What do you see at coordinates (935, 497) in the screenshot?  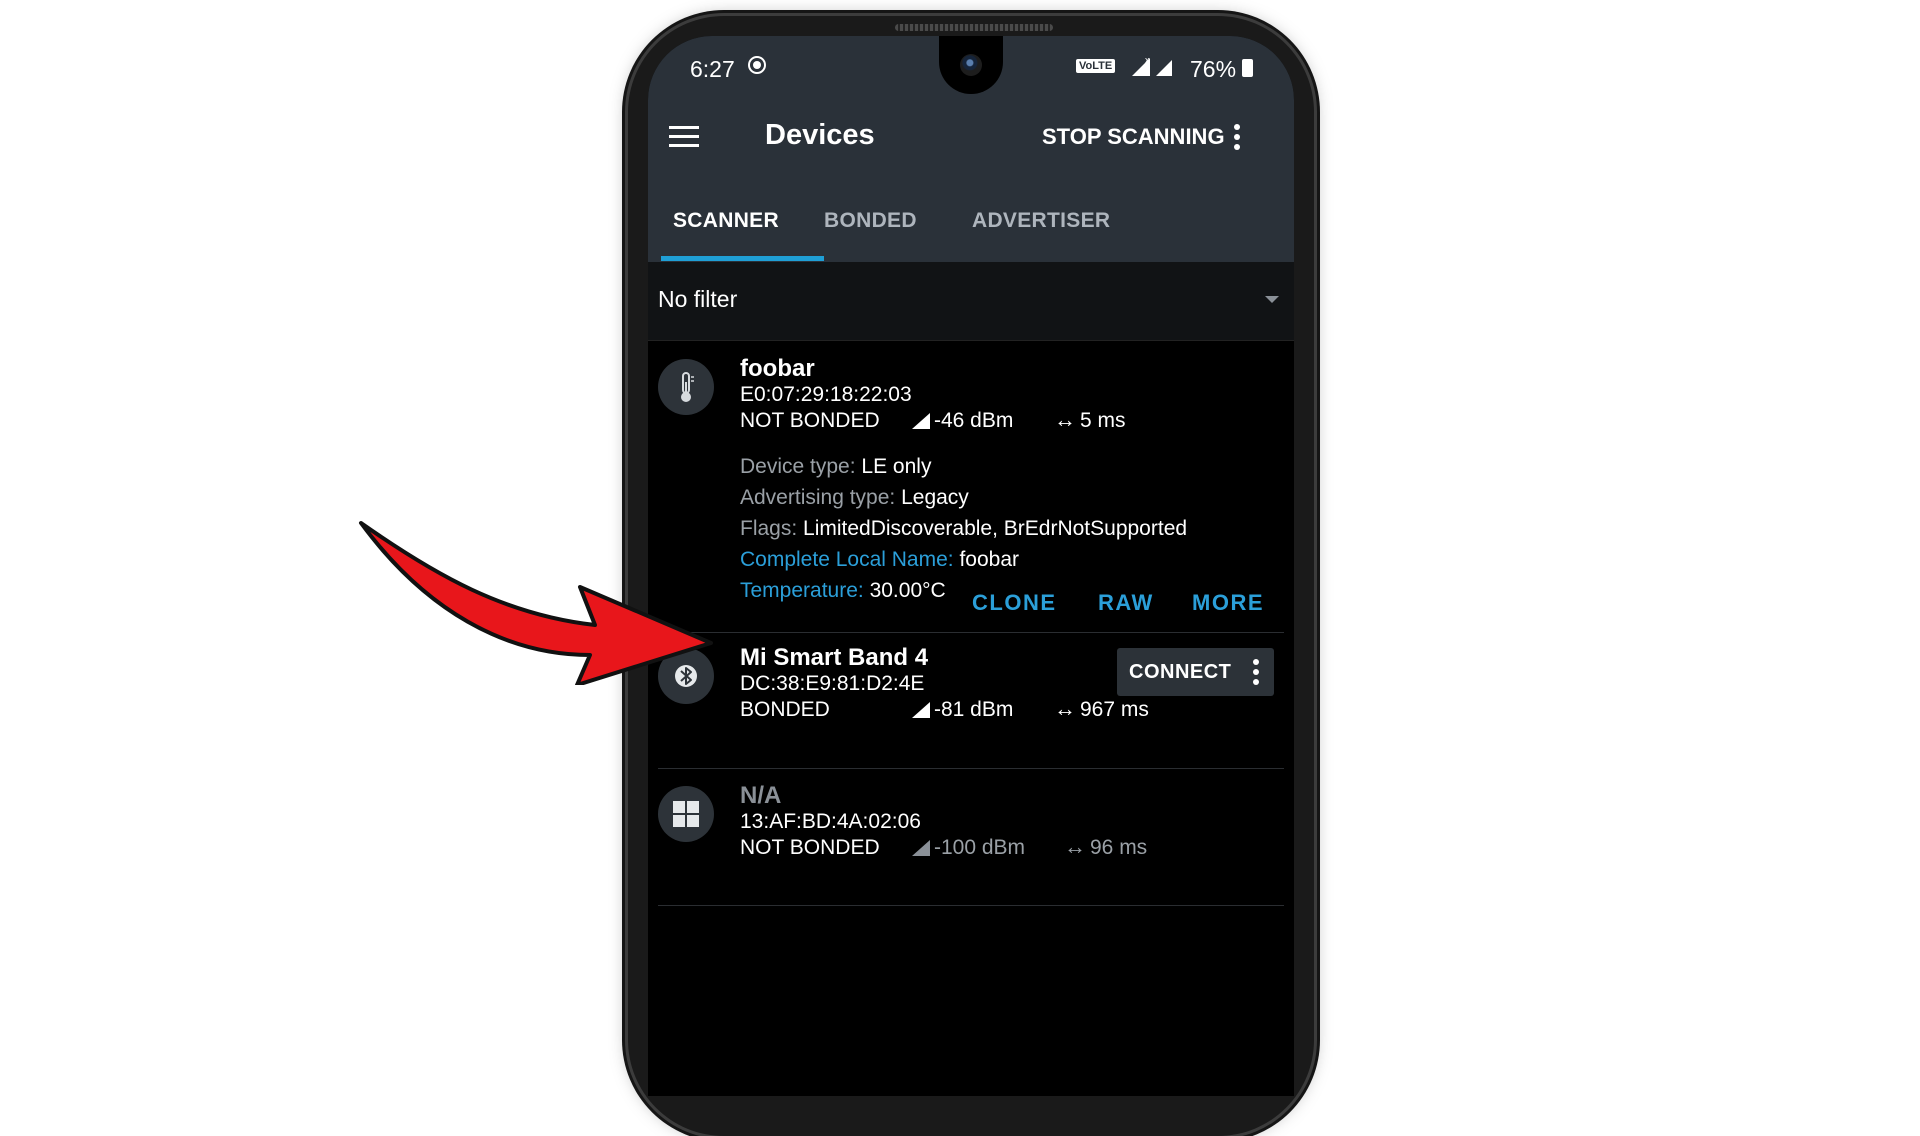 I see `detail-value: Legacy` at bounding box center [935, 497].